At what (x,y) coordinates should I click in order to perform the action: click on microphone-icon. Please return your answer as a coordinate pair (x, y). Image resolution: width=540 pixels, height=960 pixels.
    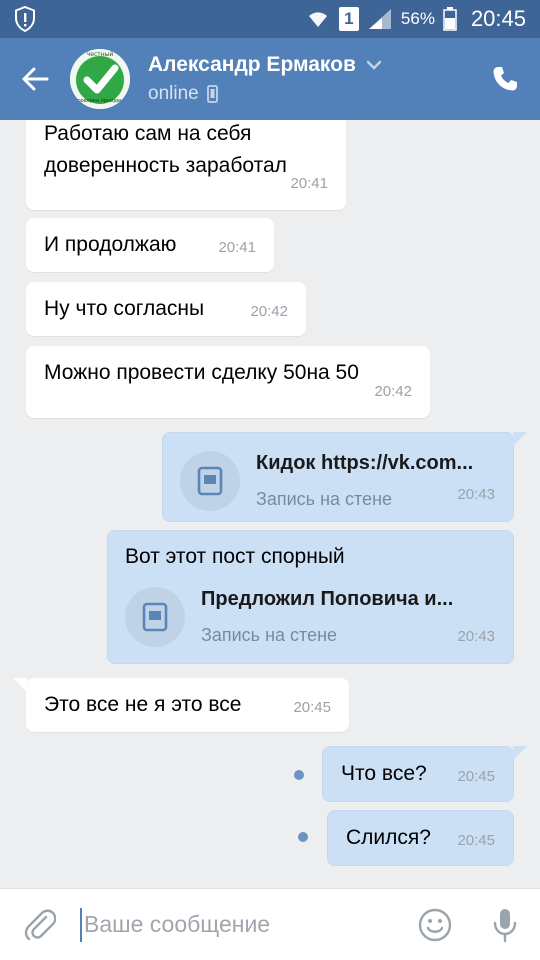
    Looking at the image, I should click on (505, 925).